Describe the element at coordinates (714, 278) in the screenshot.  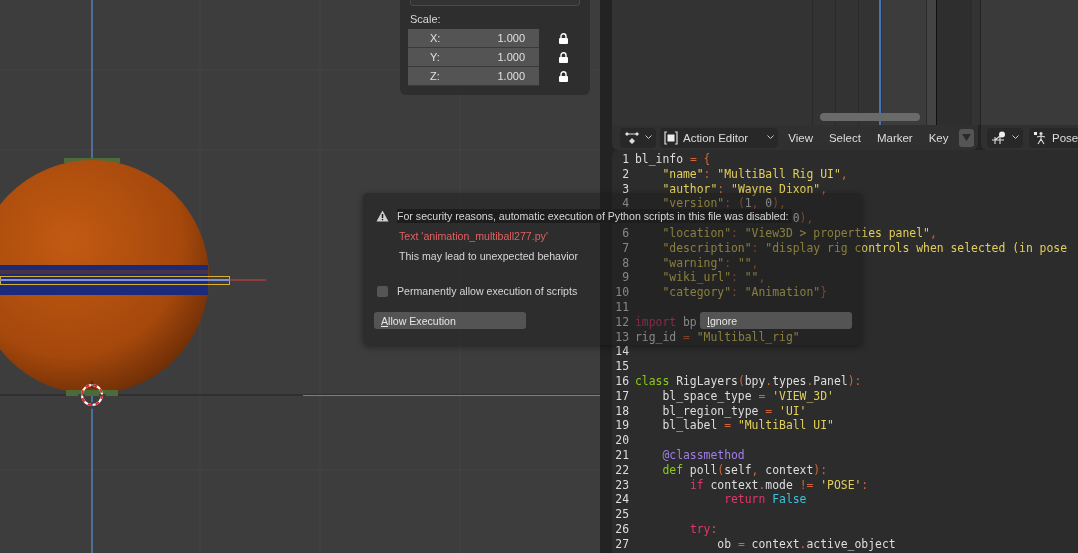
I see `code-line: "wiki_url": "",` at that location.